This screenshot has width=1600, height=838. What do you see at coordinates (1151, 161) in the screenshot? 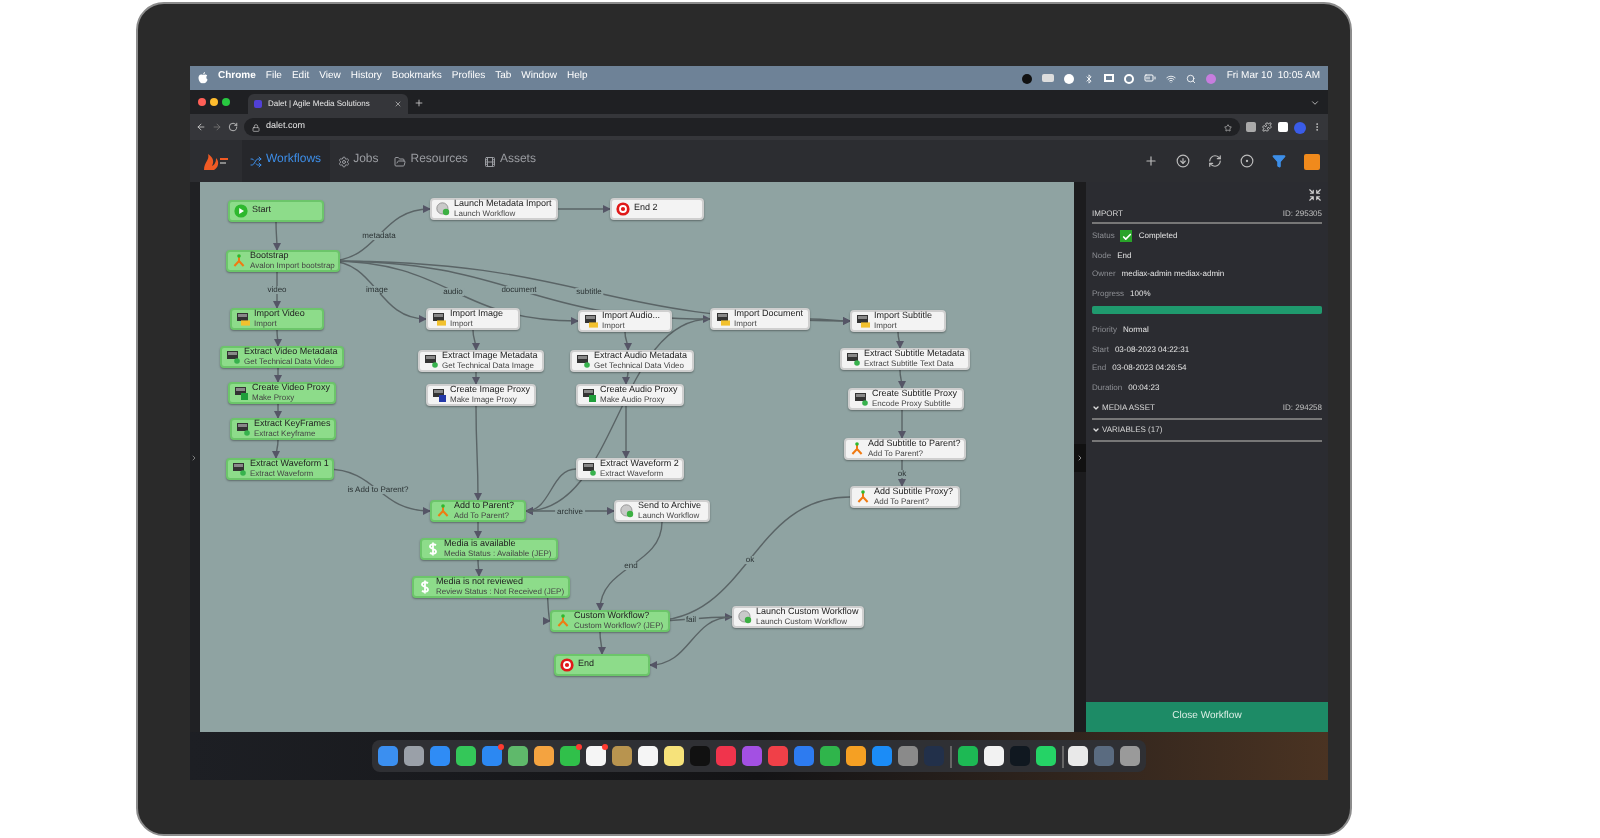
I see `add-icon` at bounding box center [1151, 161].